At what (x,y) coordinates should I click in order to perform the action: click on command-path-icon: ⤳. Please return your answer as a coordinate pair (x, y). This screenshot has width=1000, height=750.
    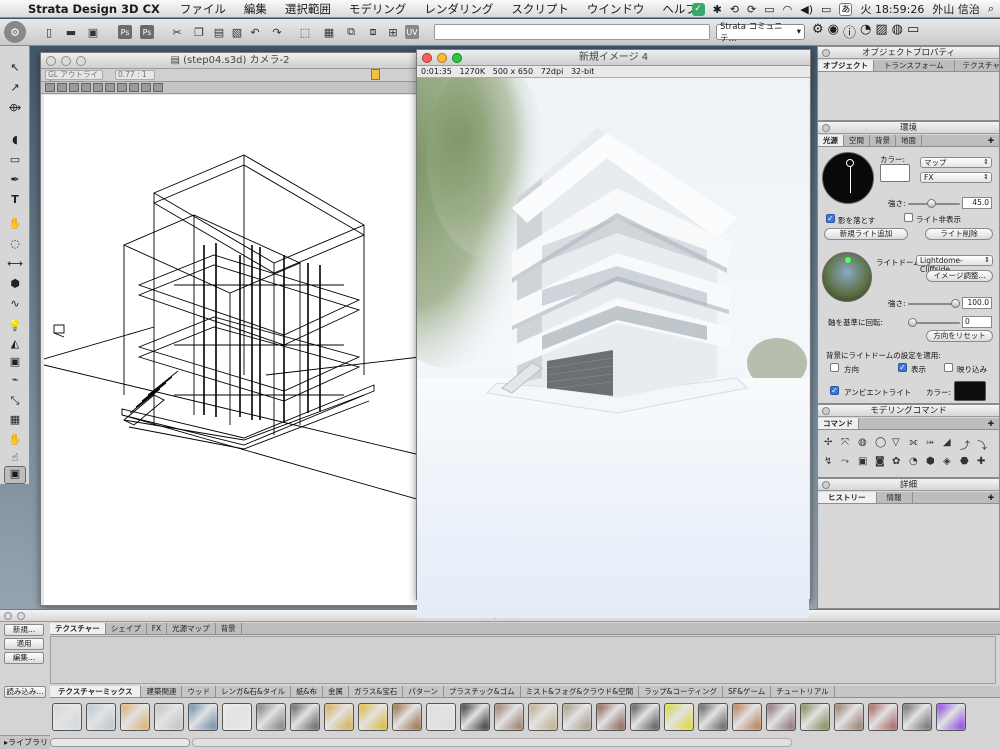
    Looking at the image, I should click on (849, 461).